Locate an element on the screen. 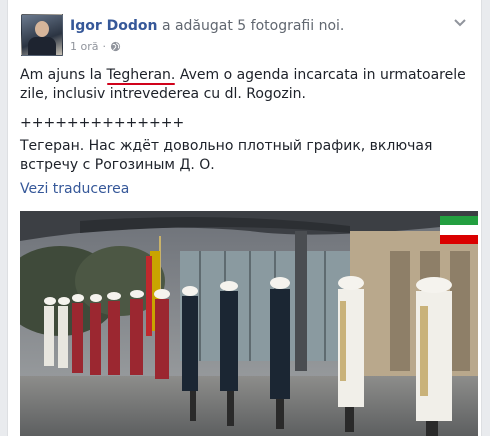 The image size is (490, 436). post-action: a adăugat 5 fotografii noi. is located at coordinates (253, 26).